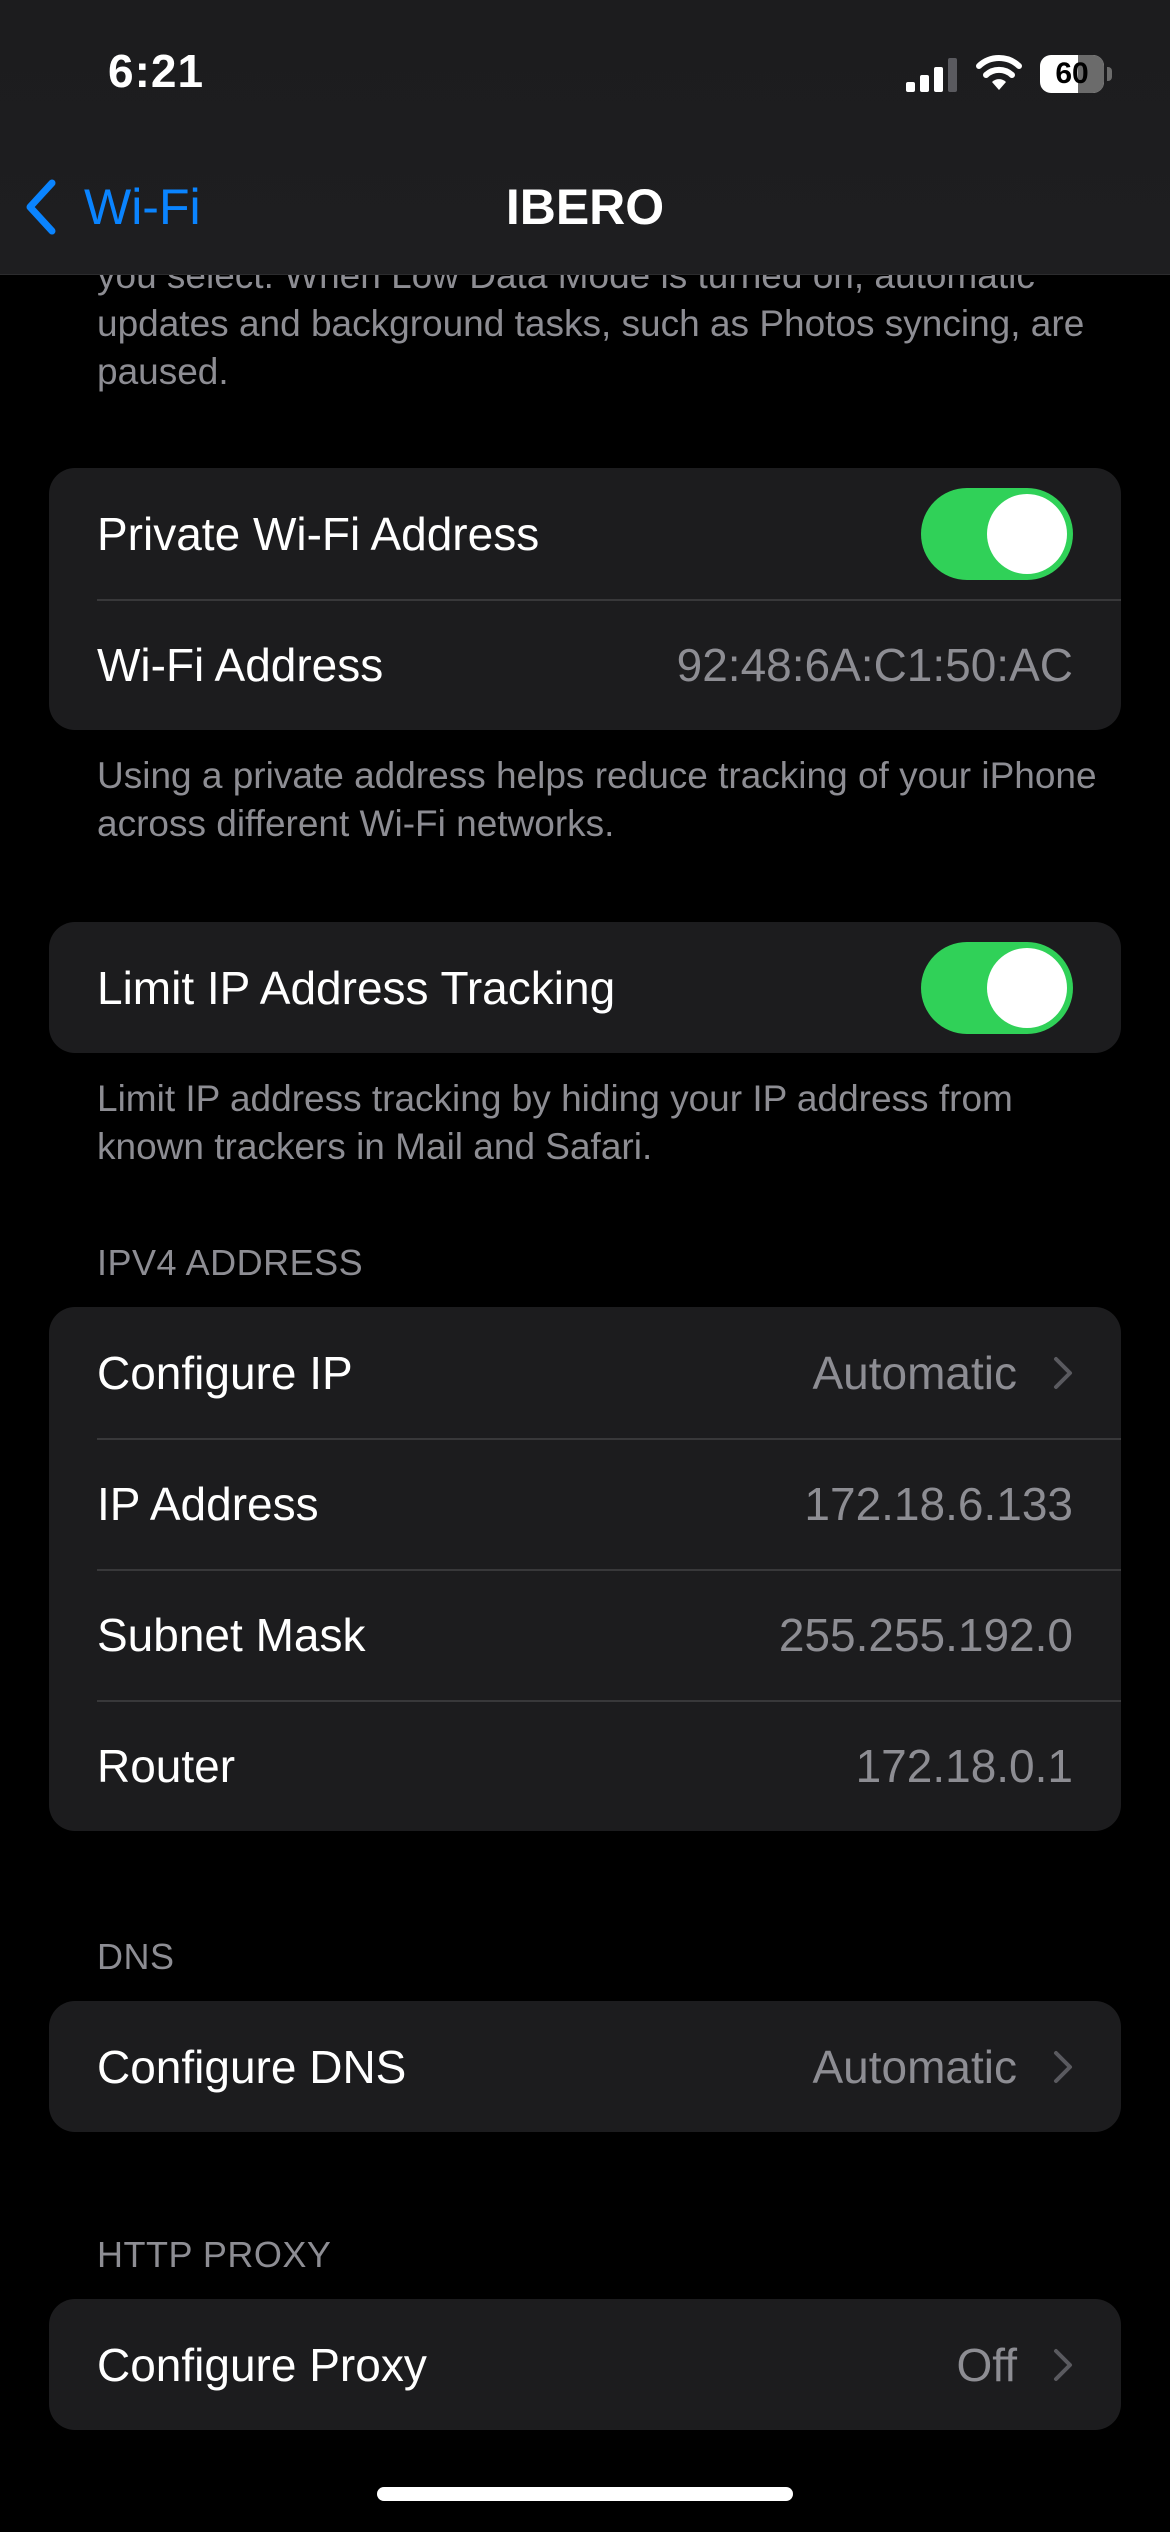 This screenshot has height=2532, width=1170. Describe the element at coordinates (585, 1503) in the screenshot. I see `ip-address-row: IP Address 172.18.6.133` at that location.